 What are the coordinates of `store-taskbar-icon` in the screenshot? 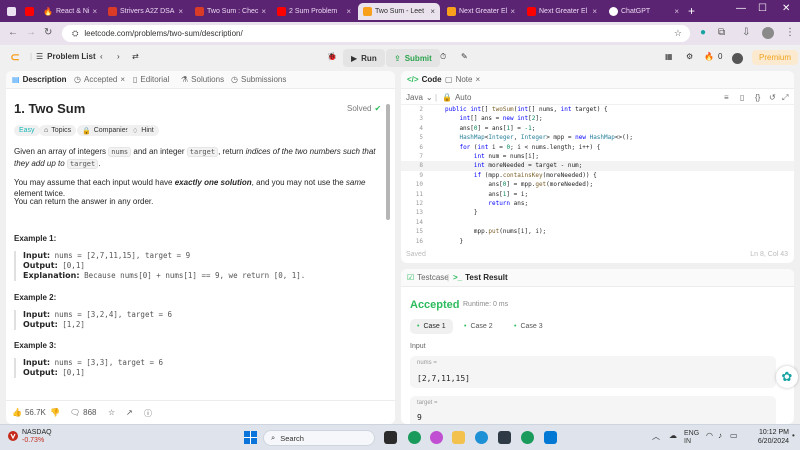 It's located at (504, 437).